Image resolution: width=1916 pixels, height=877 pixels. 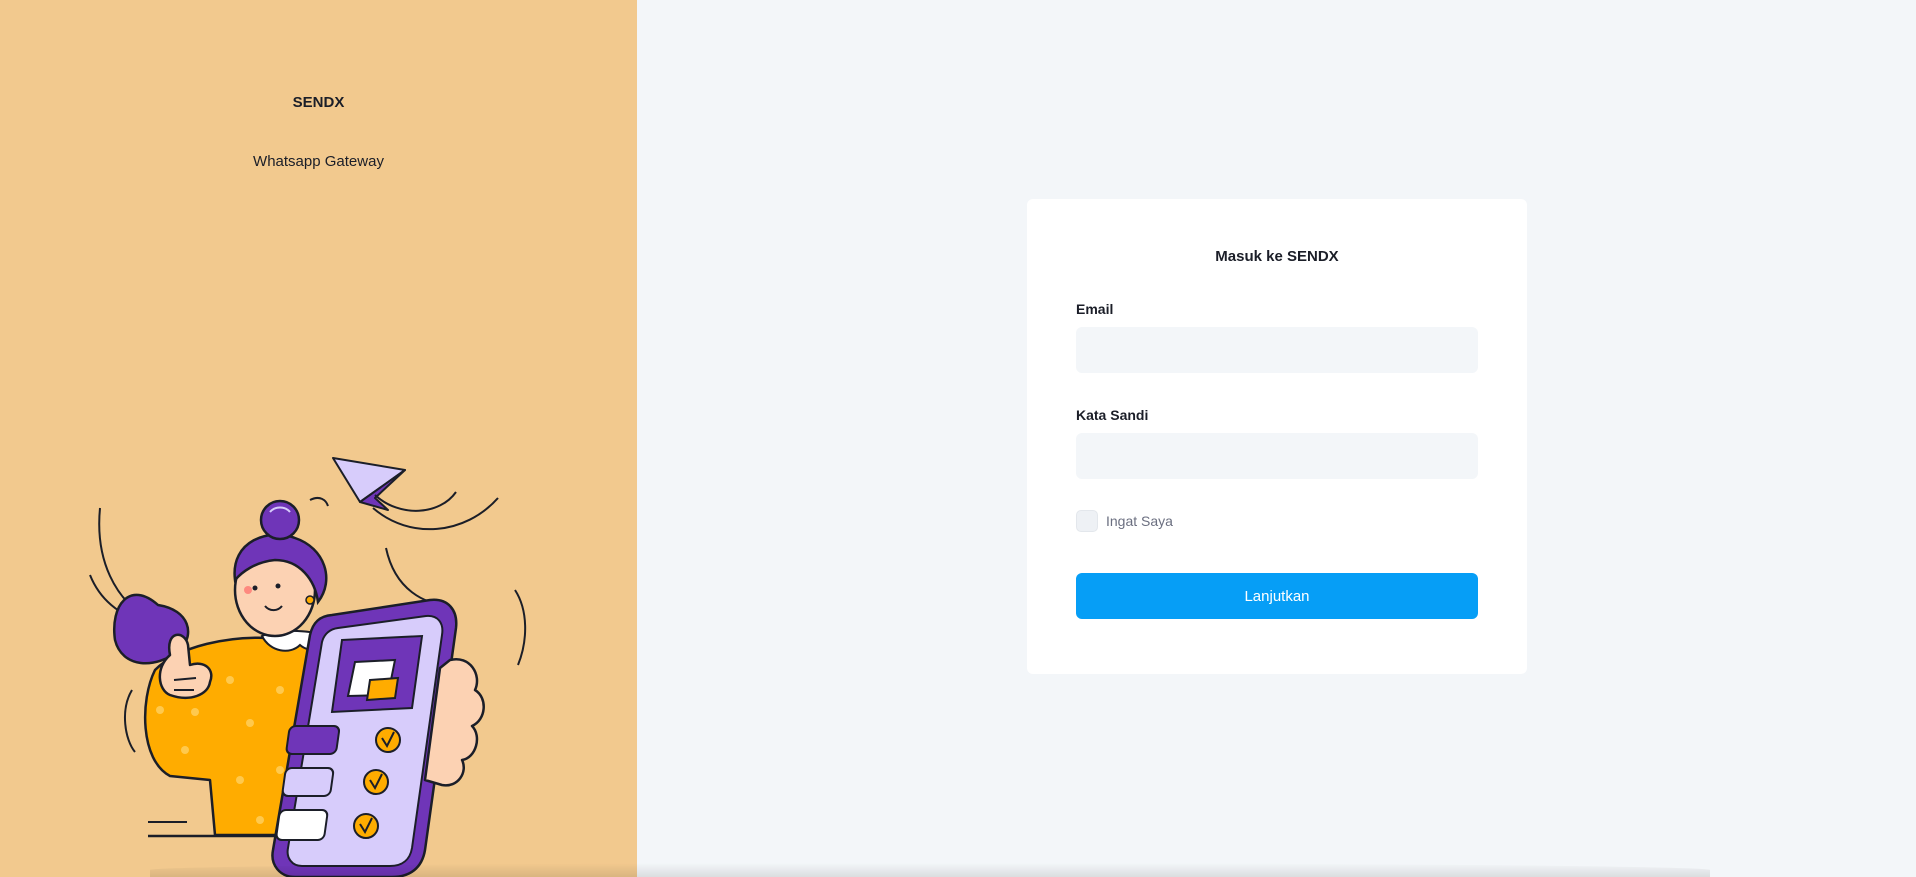 I want to click on login-title: Masuk ke SENDX, so click(x=1277, y=256).